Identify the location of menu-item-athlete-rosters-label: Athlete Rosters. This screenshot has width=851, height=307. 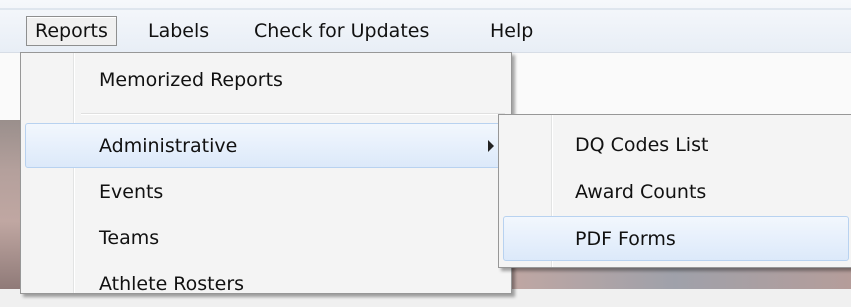
(172, 284).